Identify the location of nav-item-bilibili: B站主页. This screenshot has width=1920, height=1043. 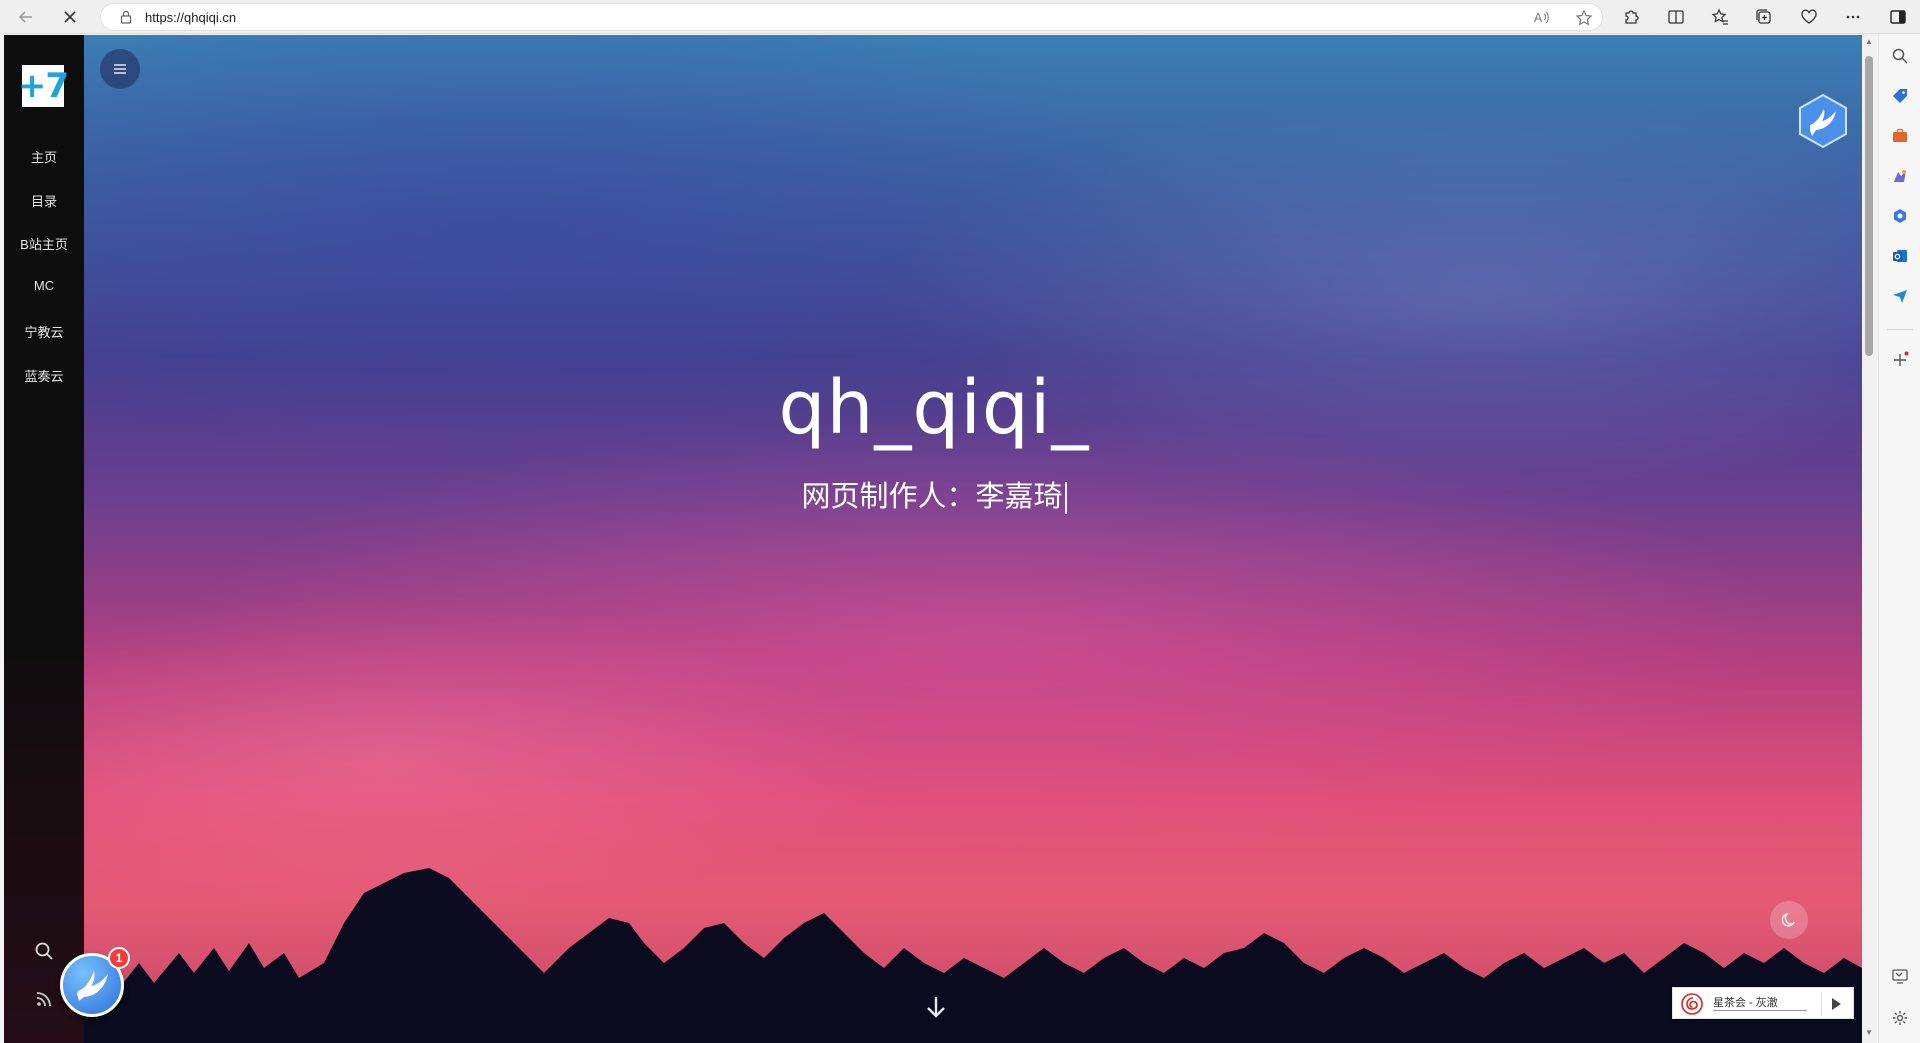
(44, 243).